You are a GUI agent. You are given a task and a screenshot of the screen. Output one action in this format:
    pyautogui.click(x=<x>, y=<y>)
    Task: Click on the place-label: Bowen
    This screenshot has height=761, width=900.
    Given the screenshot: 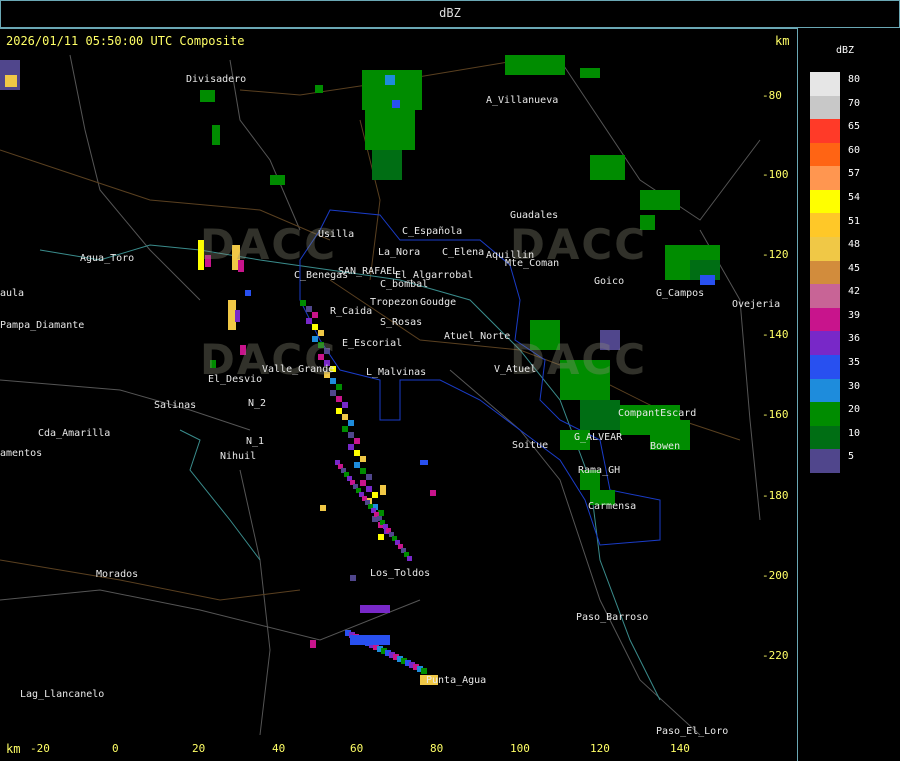 What is the action you would take?
    pyautogui.click(x=665, y=446)
    